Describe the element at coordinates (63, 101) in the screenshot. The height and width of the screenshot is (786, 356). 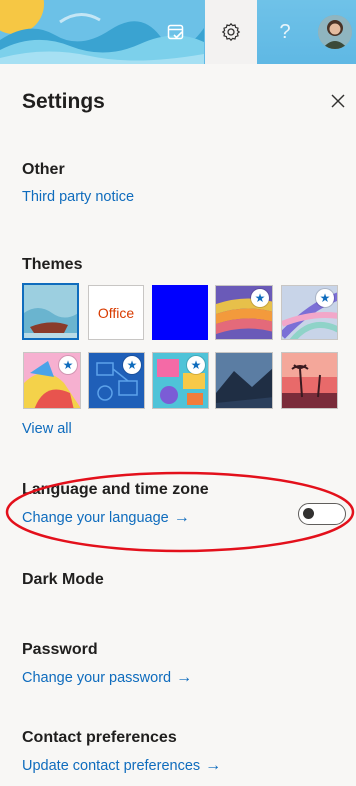
I see `page-title: Settings` at that location.